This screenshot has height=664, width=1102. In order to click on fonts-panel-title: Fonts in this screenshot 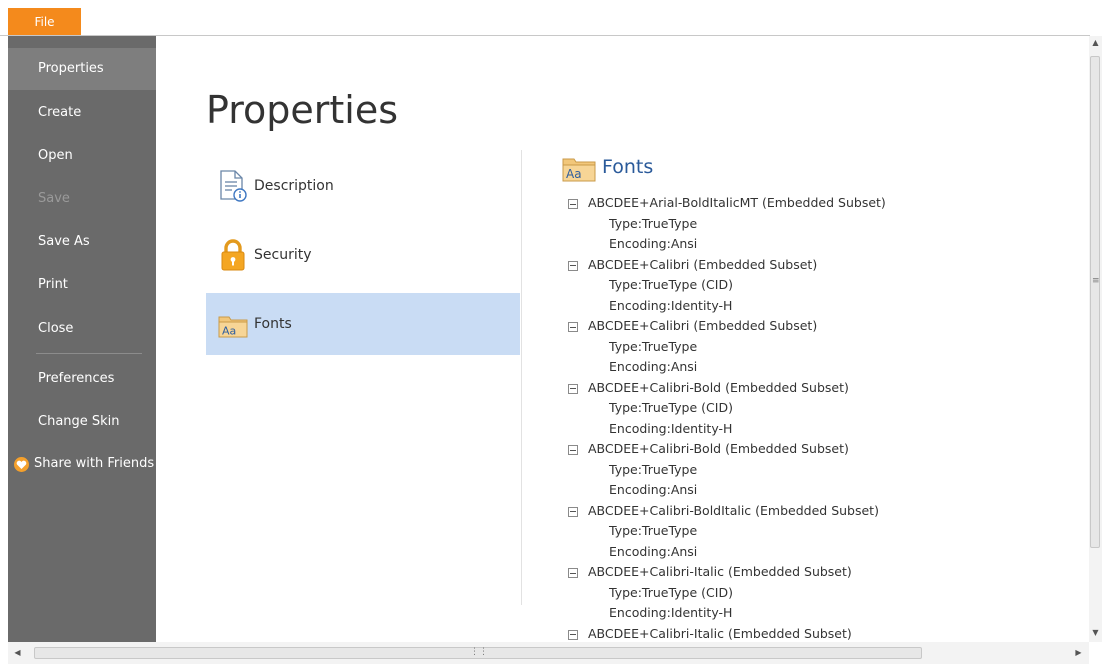, I will do `click(628, 167)`.